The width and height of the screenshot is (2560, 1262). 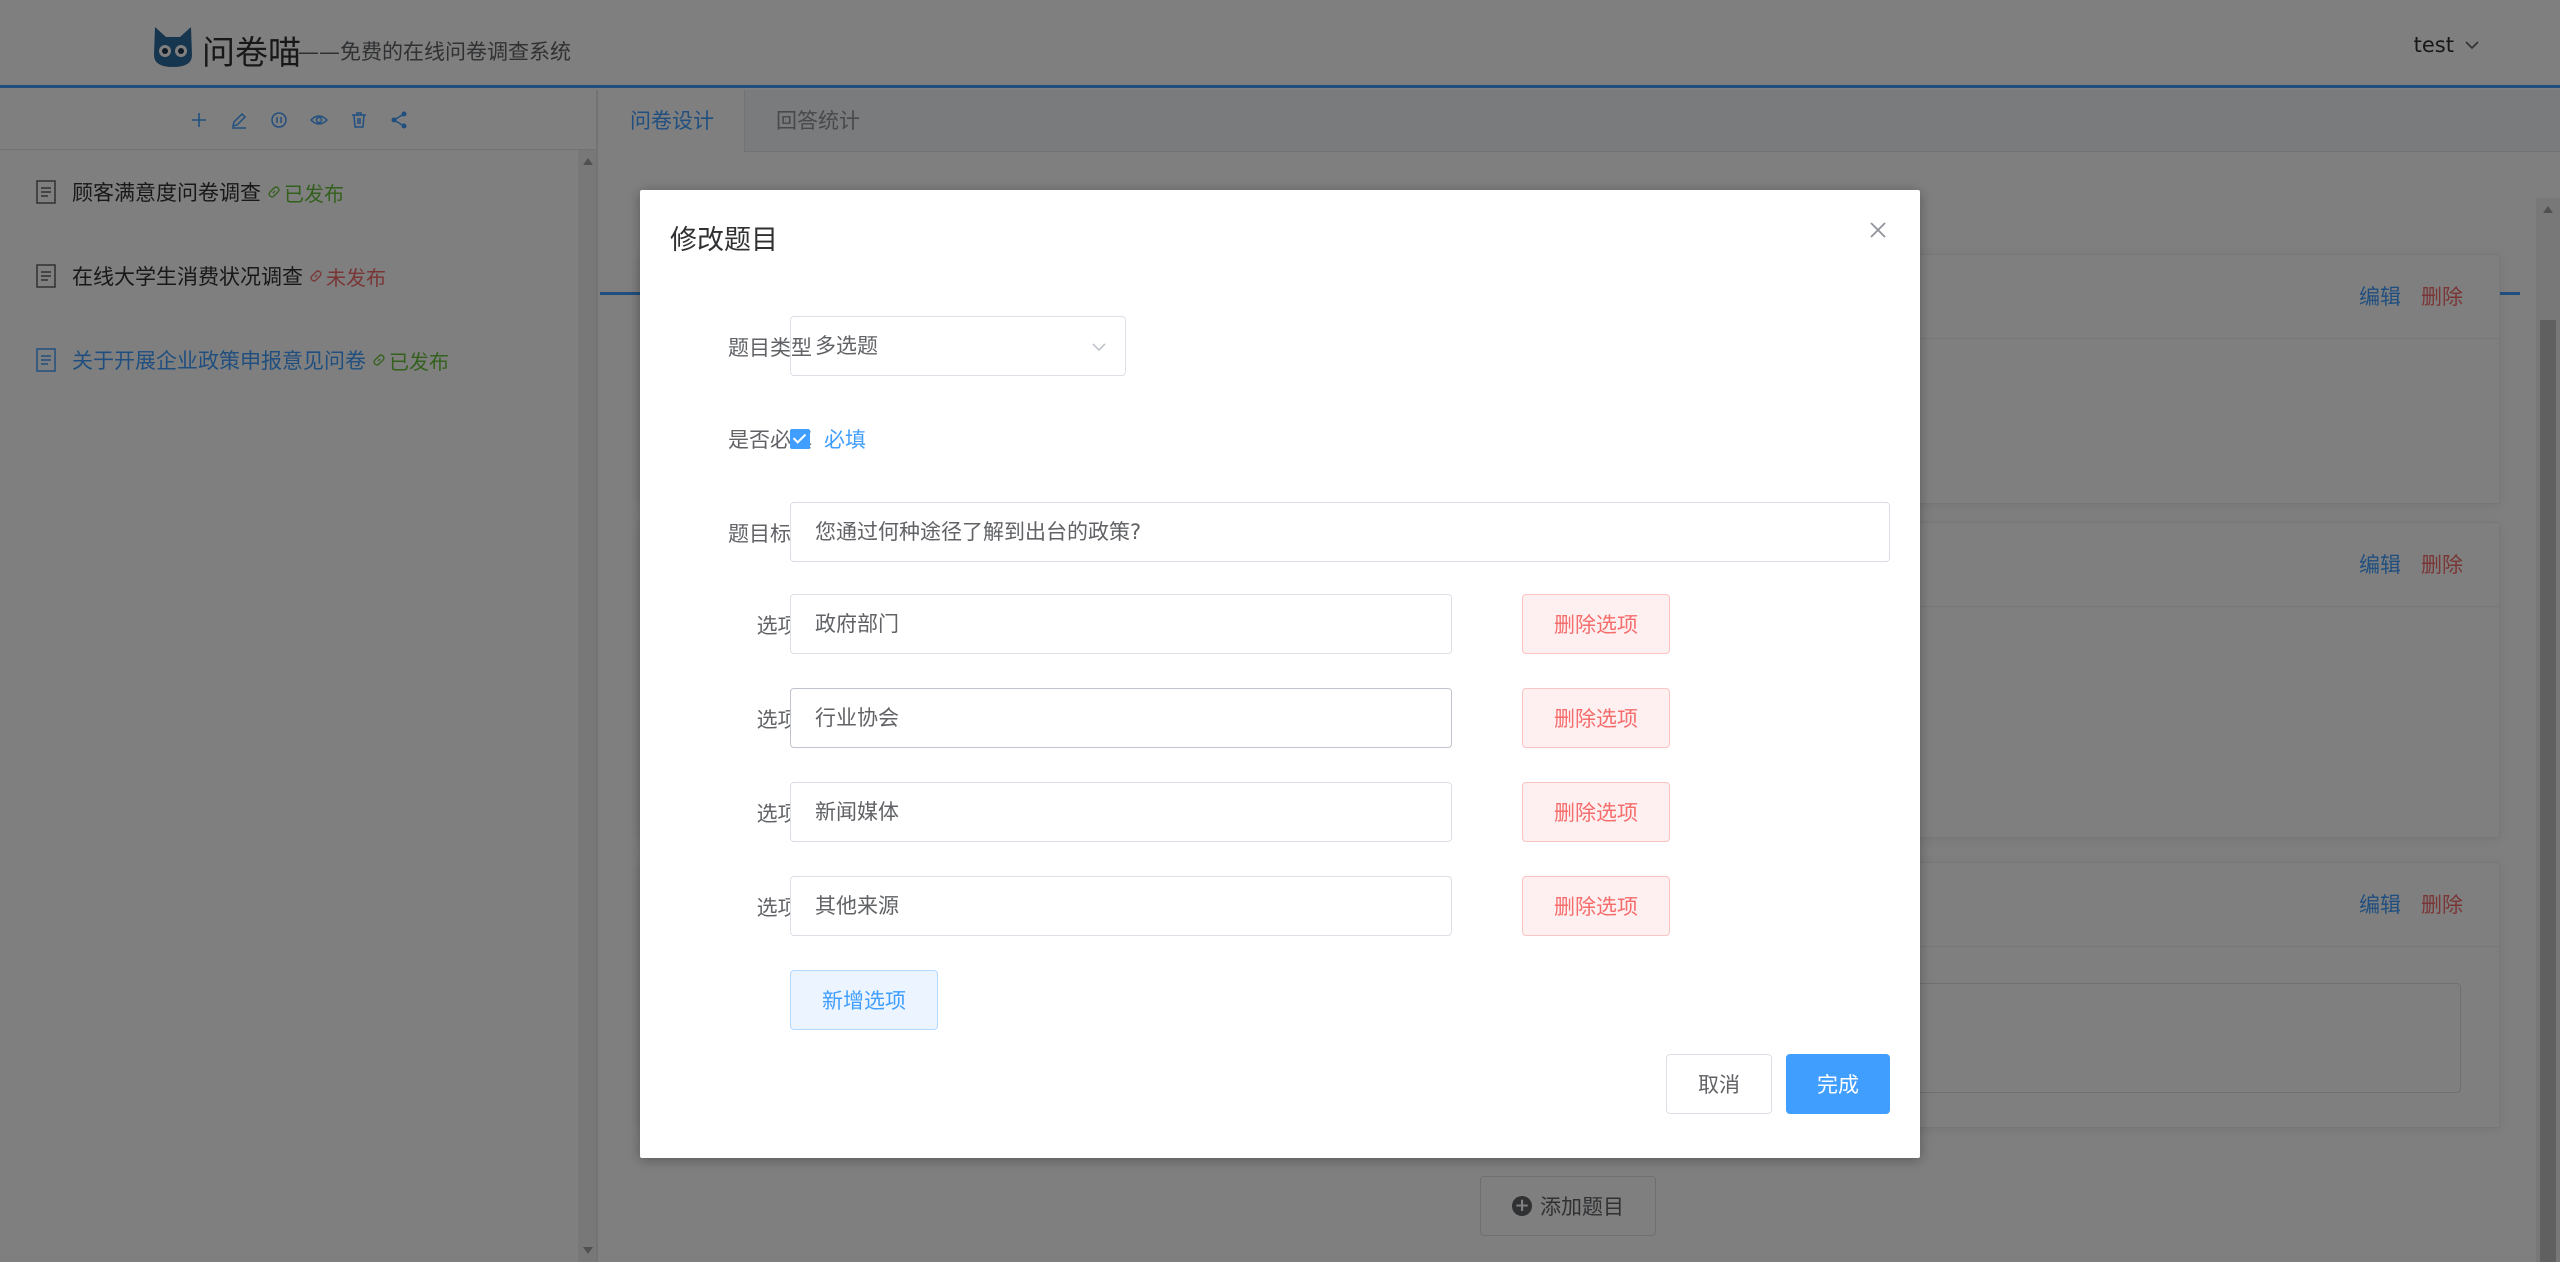 I want to click on question-type-value: 多选题, so click(x=846, y=346).